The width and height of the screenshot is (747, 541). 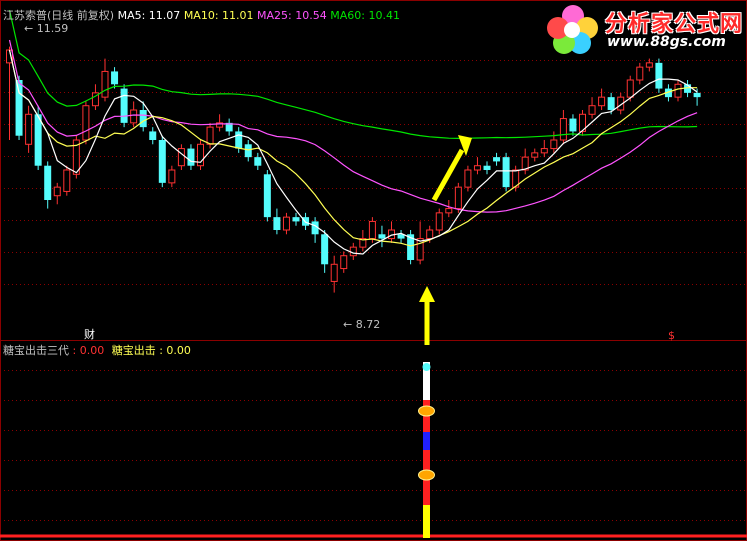 I want to click on indicator-name: 糖宝出击三代, so click(x=36, y=350).